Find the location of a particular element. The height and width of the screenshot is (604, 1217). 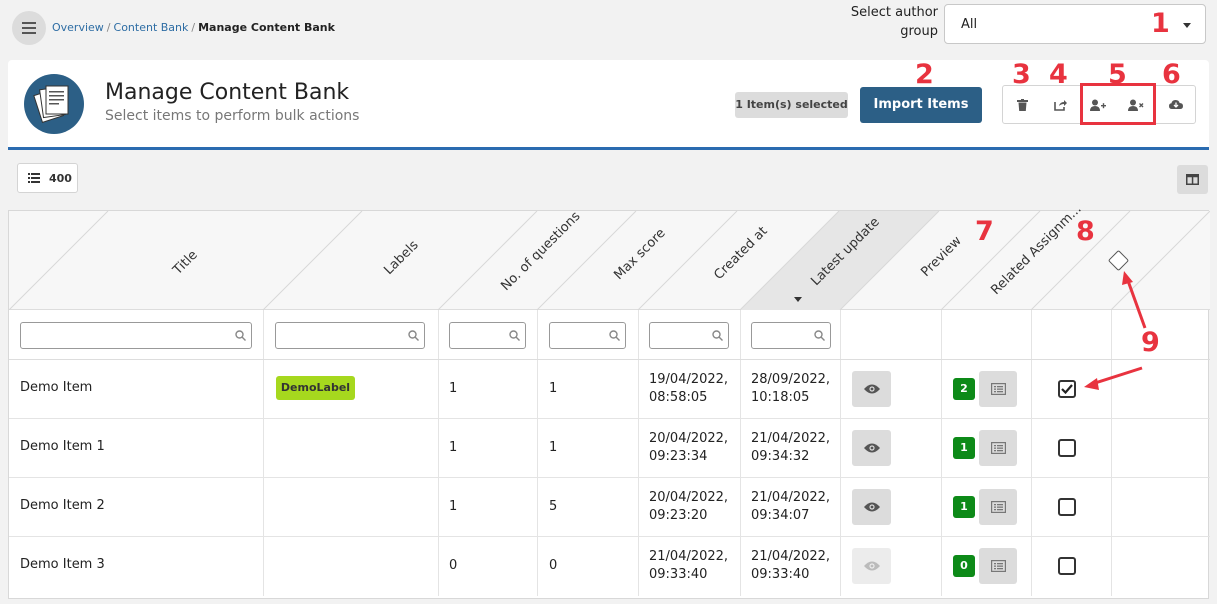

annotation-7: 7 is located at coordinates (984, 231).